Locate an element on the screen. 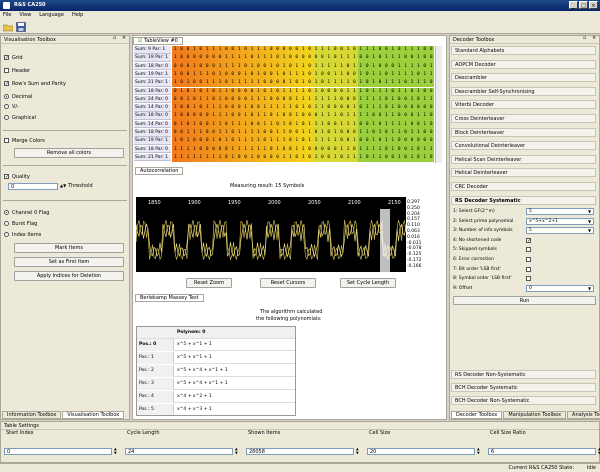  decoder-item: BCH Decoder Systematic is located at coordinates (523, 387).